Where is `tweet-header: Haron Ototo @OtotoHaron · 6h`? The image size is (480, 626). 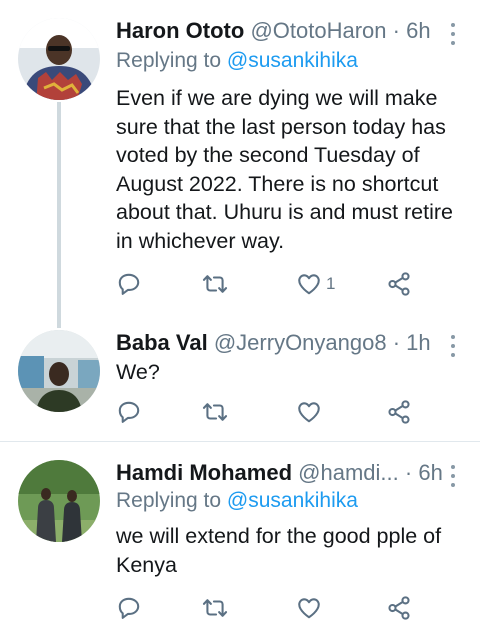
tweet-header: Haron Ototo @OtotoHaron · 6h is located at coordinates (283, 31).